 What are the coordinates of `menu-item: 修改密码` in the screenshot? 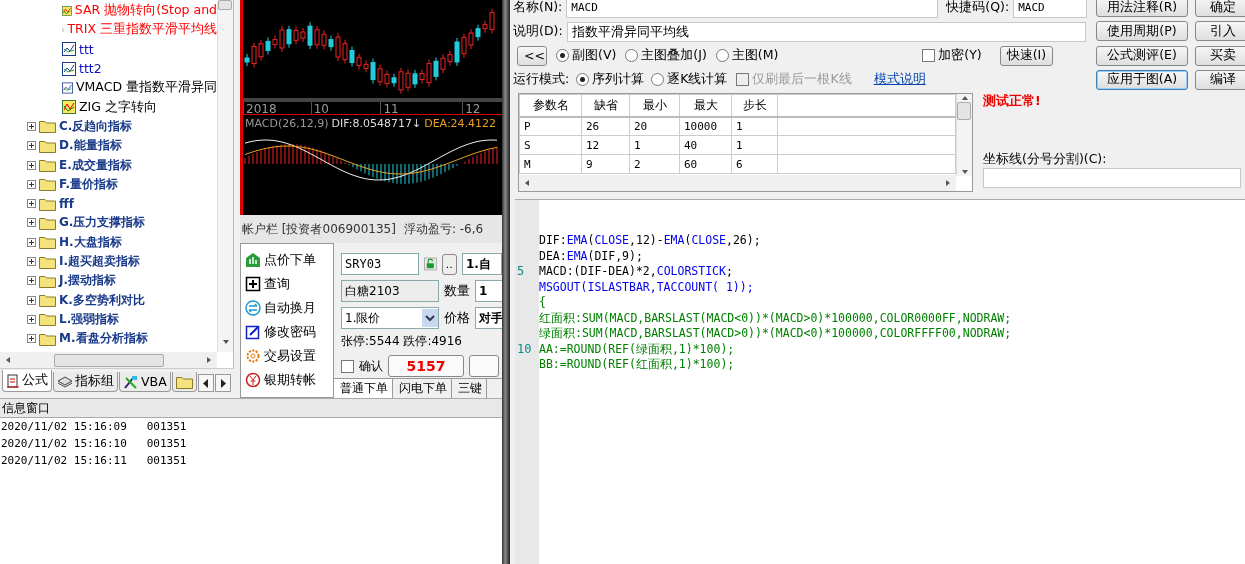 It's located at (287, 332).